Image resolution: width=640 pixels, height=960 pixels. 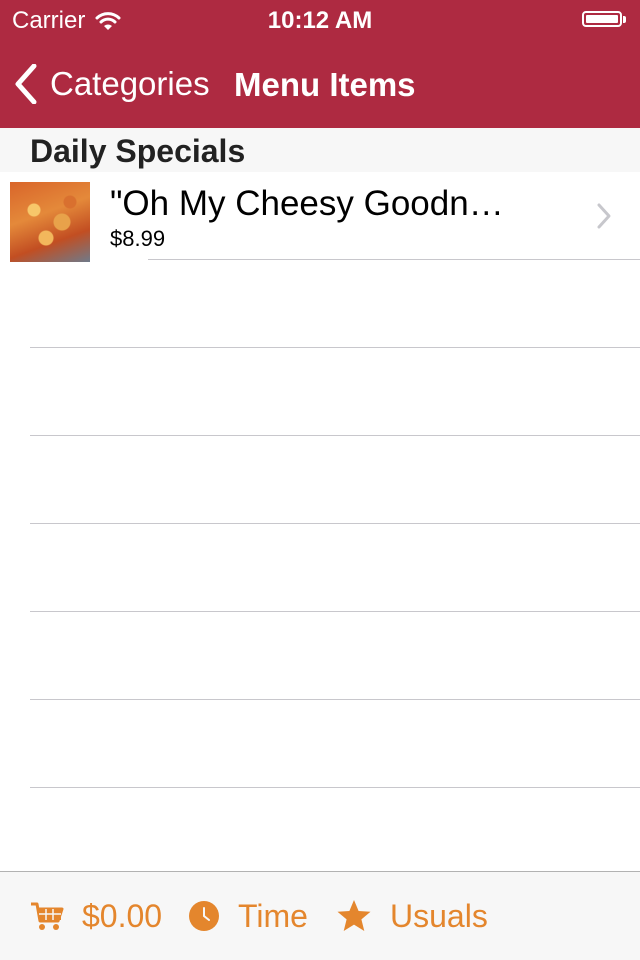 What do you see at coordinates (138, 238) in the screenshot?
I see `menu-item-price: $8.99` at bounding box center [138, 238].